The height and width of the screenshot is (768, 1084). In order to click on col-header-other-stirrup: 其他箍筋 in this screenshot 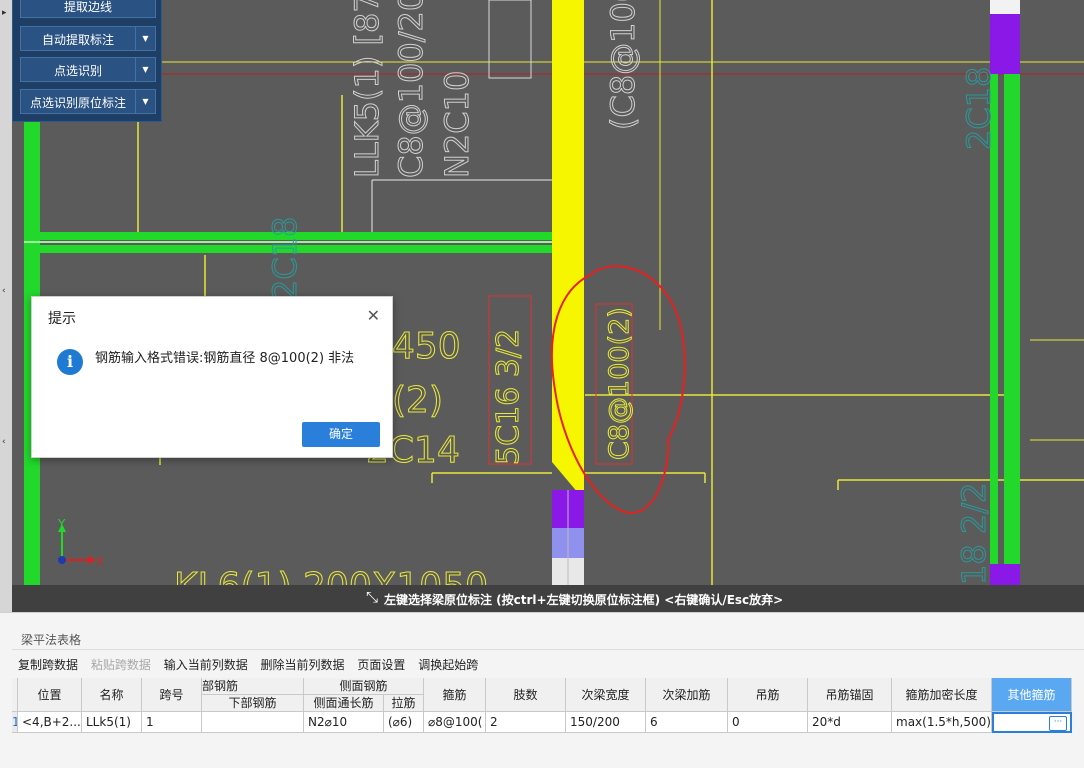, I will do `click(1032, 695)`.